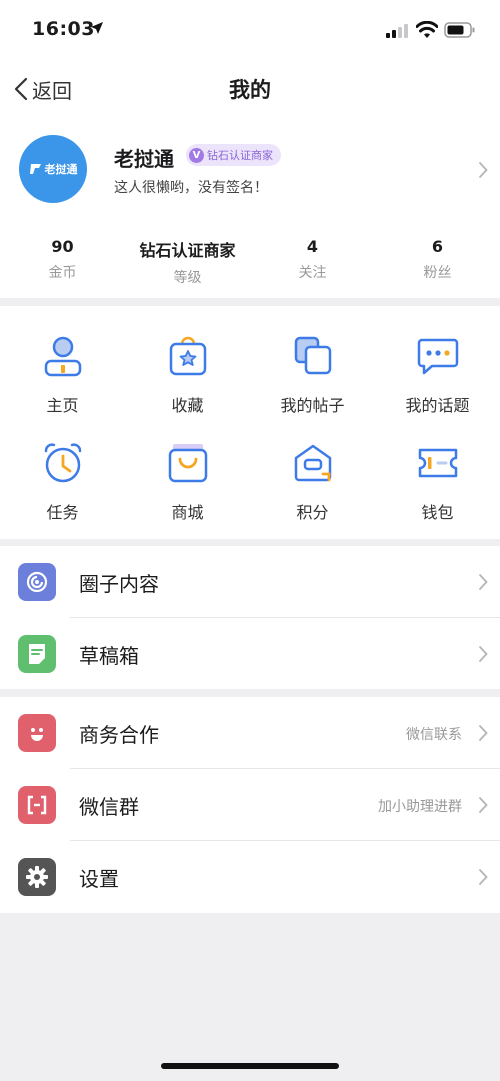 This screenshot has height=1081, width=500. I want to click on circle-icon, so click(37, 582).